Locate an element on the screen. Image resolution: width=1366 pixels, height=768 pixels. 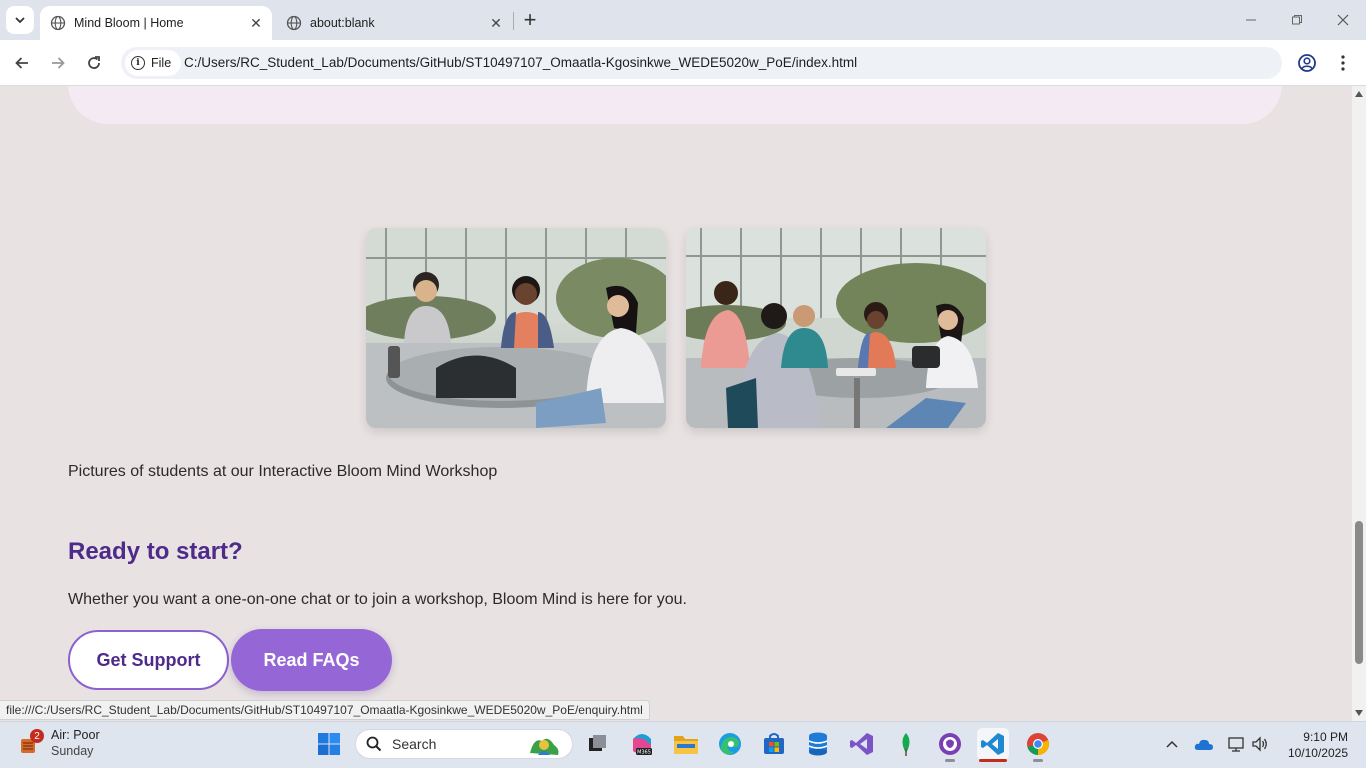
speaker-icon is located at coordinates (1259, 744).